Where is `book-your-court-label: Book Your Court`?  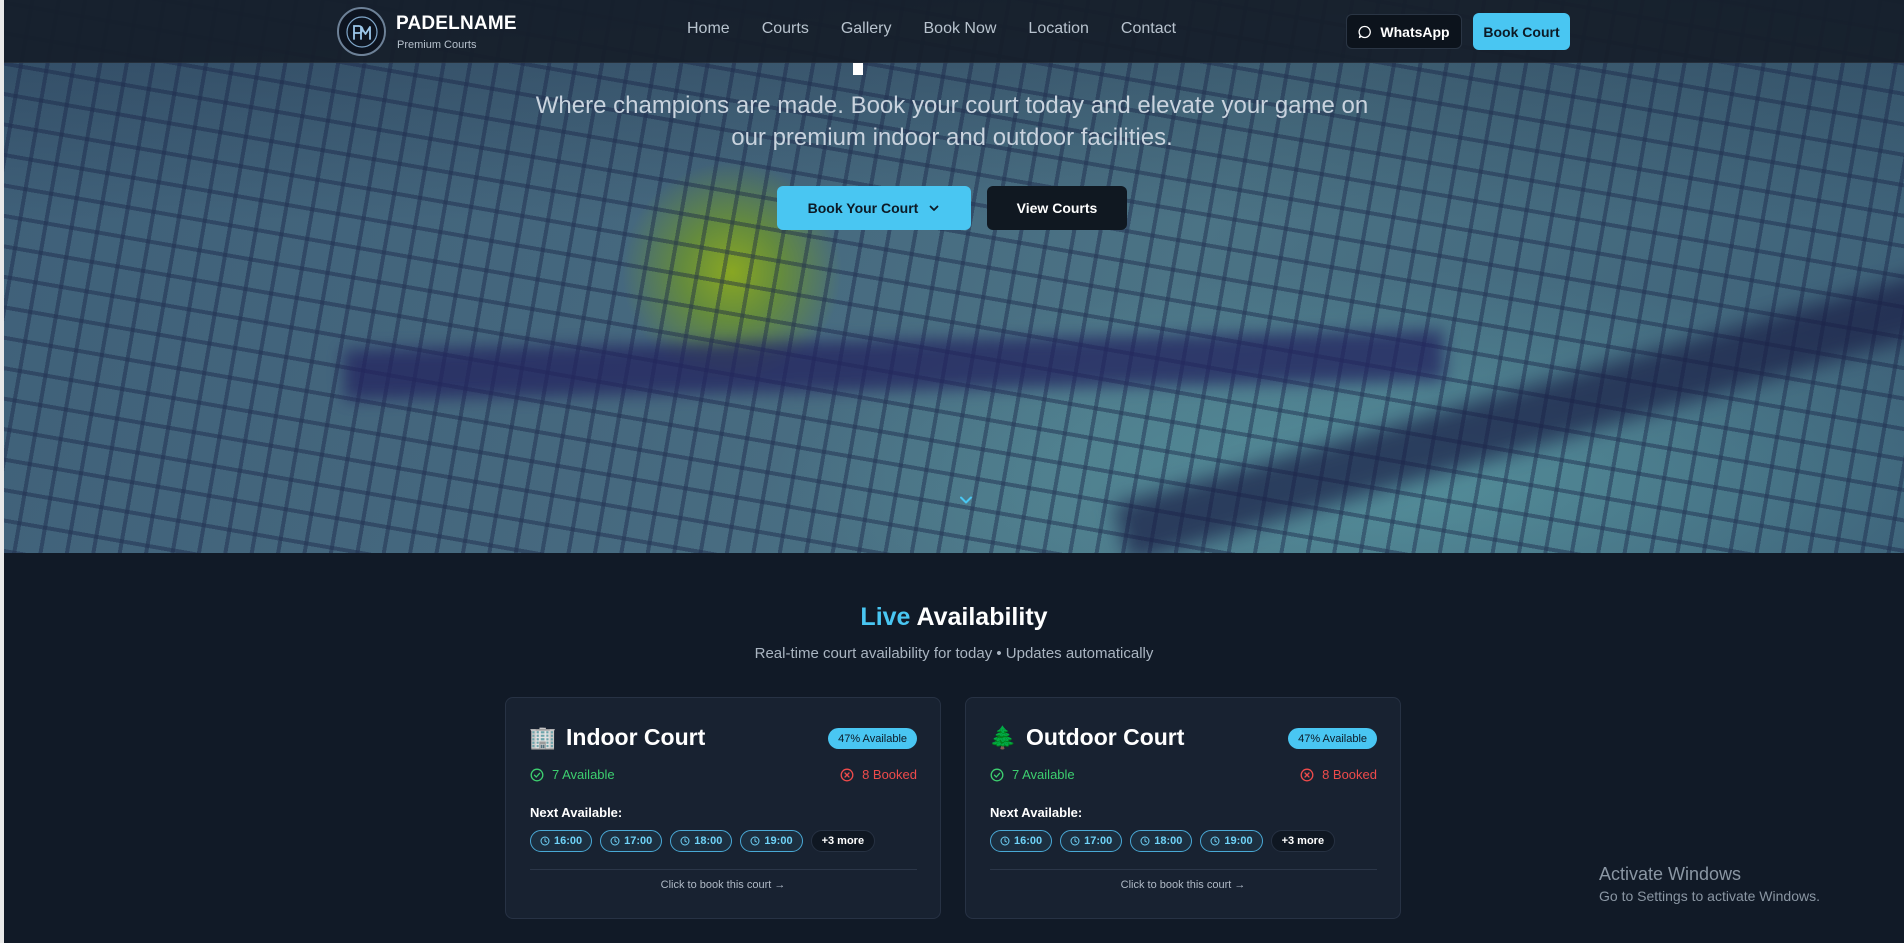 book-your-court-label: Book Your Court is located at coordinates (863, 208).